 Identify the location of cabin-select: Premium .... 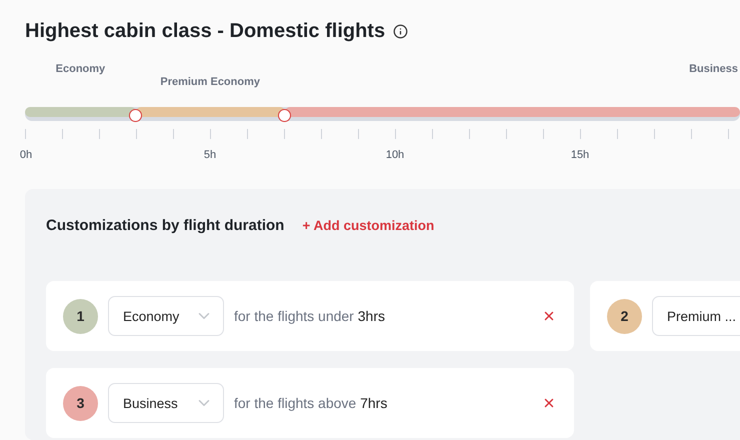
(696, 316).